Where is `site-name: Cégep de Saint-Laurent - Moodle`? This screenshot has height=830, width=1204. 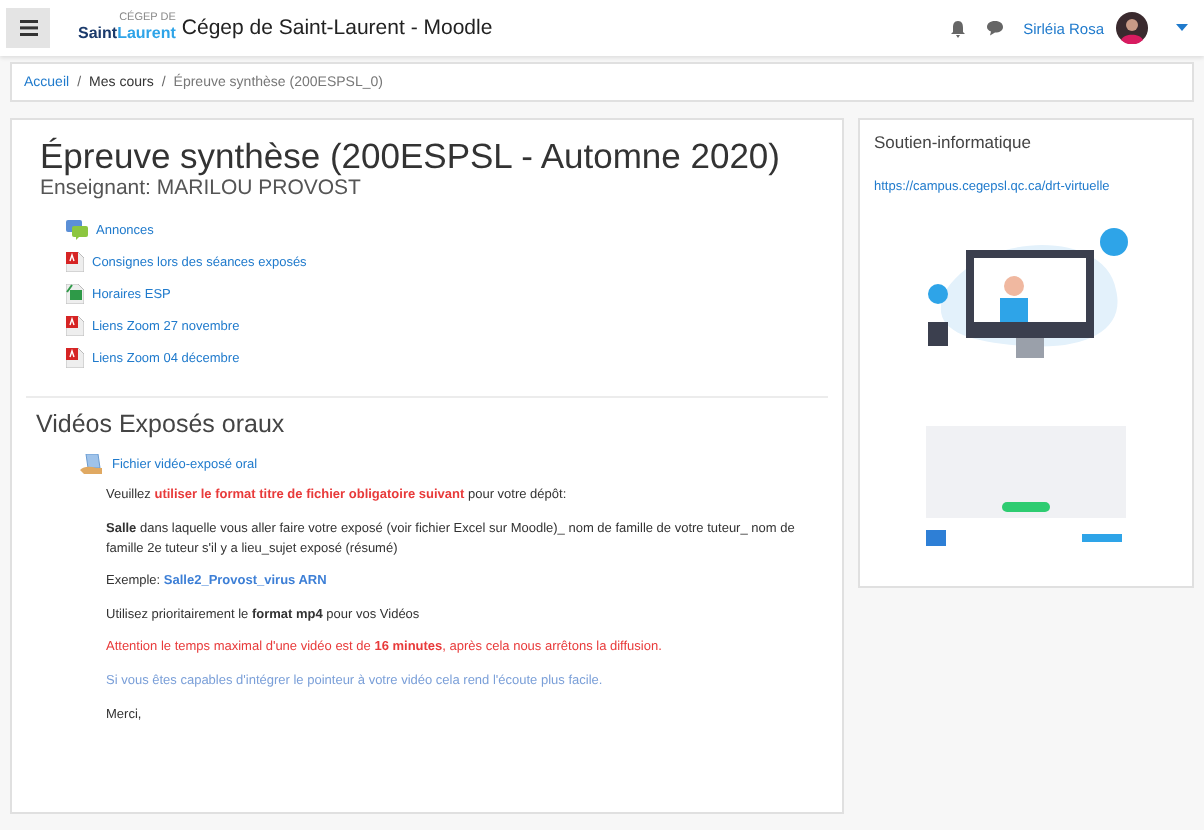 site-name: Cégep de Saint-Laurent - Moodle is located at coordinates (337, 28).